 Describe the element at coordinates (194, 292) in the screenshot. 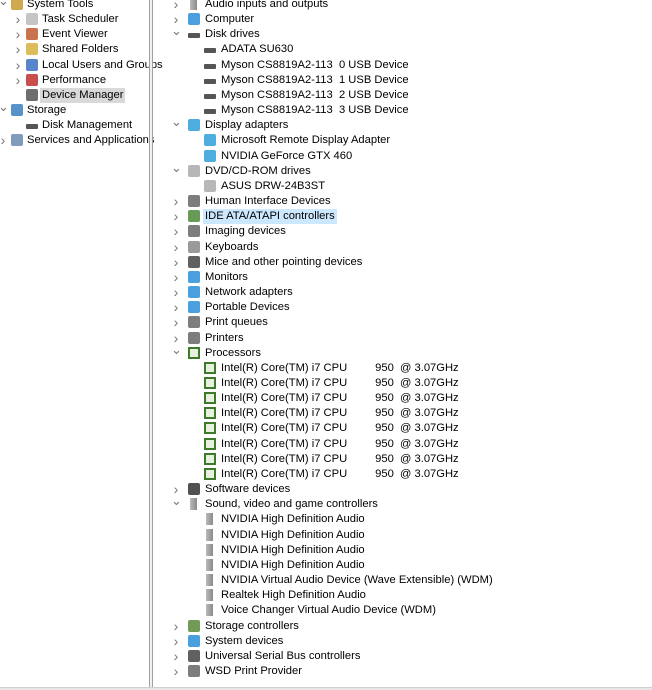

I see `network-icon` at that location.